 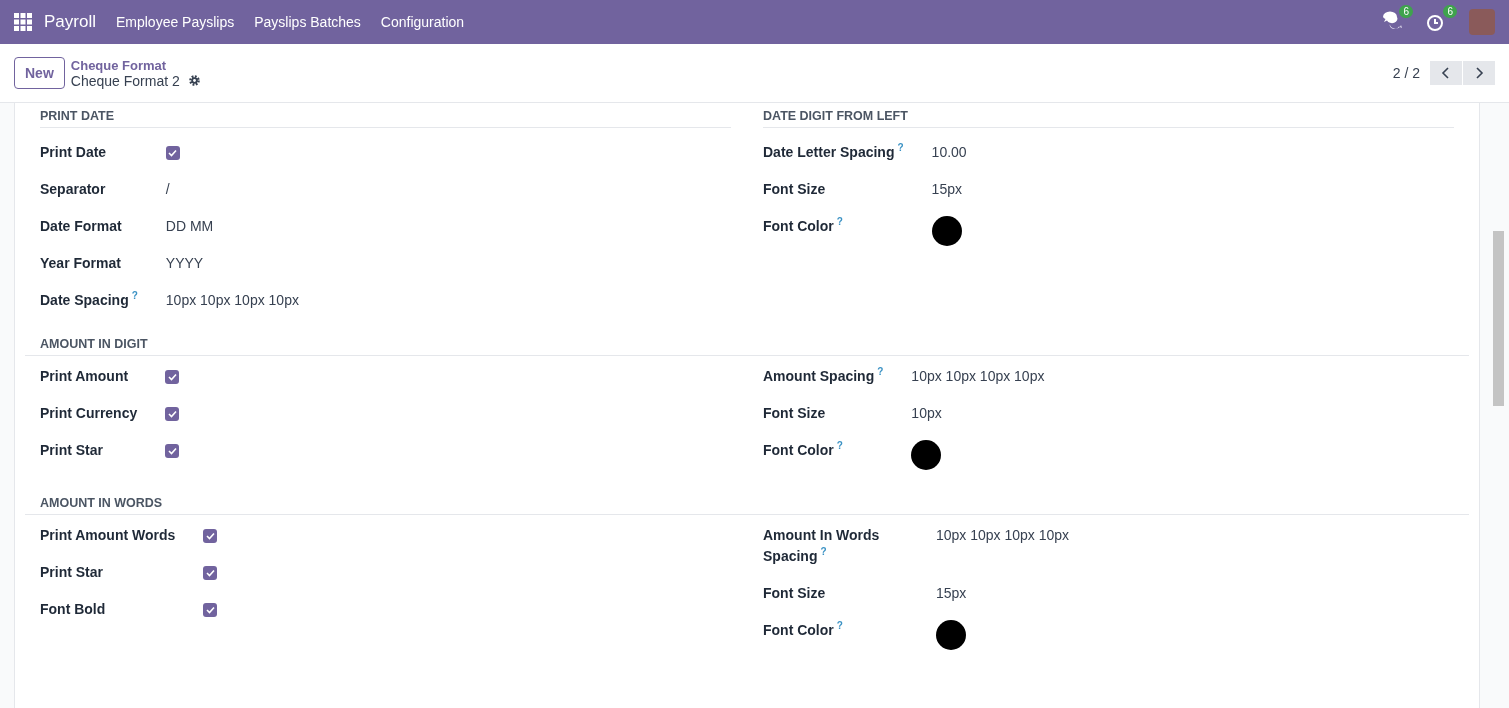 What do you see at coordinates (125, 80) in the screenshot?
I see `record-name: Cheque Format 2` at bounding box center [125, 80].